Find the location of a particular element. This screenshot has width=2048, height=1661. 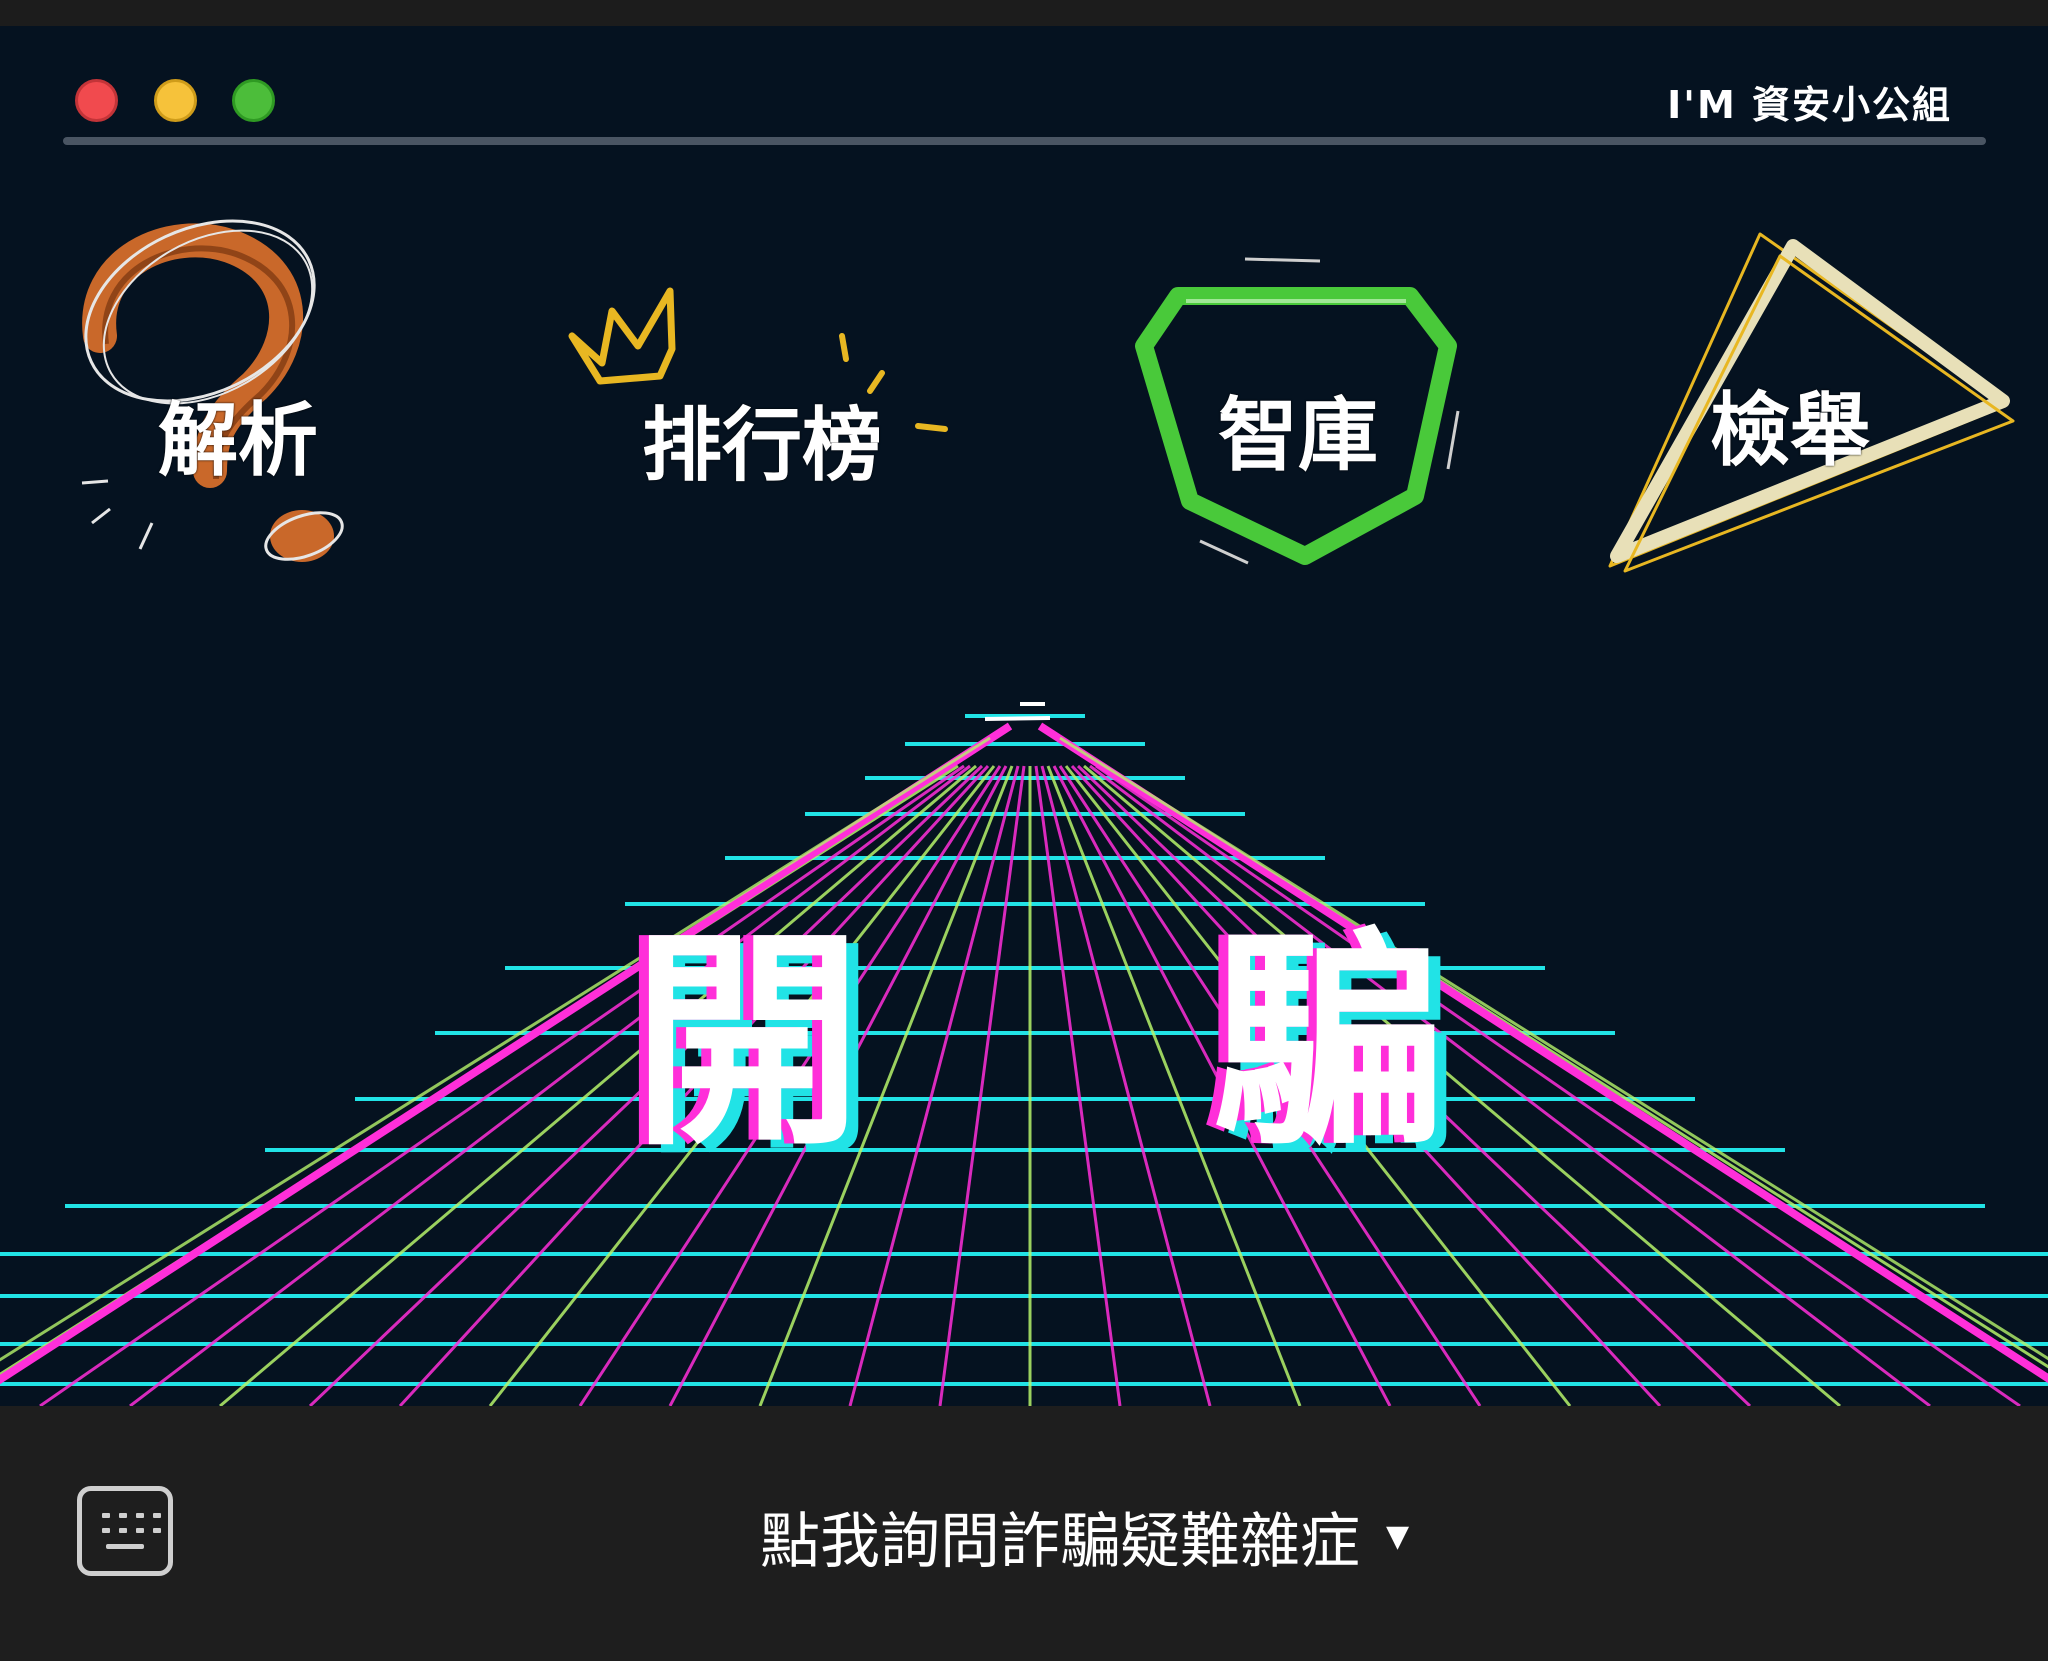

faq-menu-button: 點我詢問詐騙疑難雜症 ▼ is located at coordinates (1085, 1539).